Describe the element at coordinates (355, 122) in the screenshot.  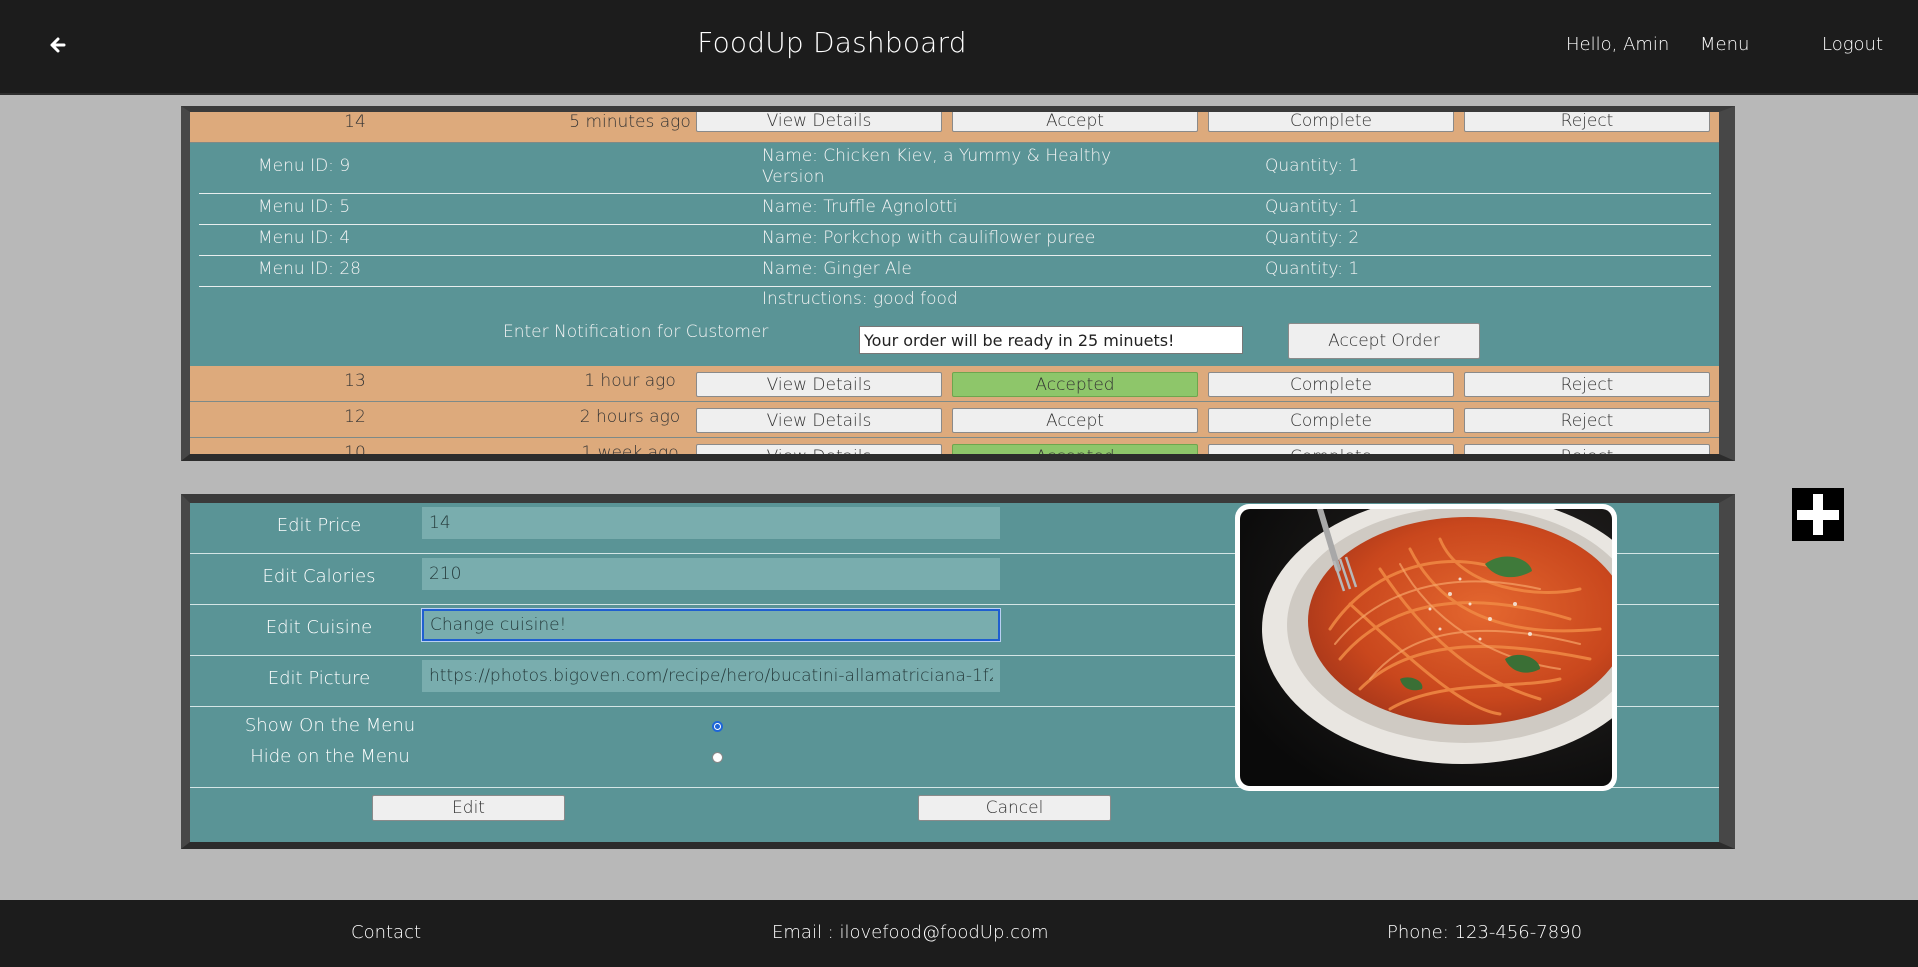
I see `order-id: 14` at that location.